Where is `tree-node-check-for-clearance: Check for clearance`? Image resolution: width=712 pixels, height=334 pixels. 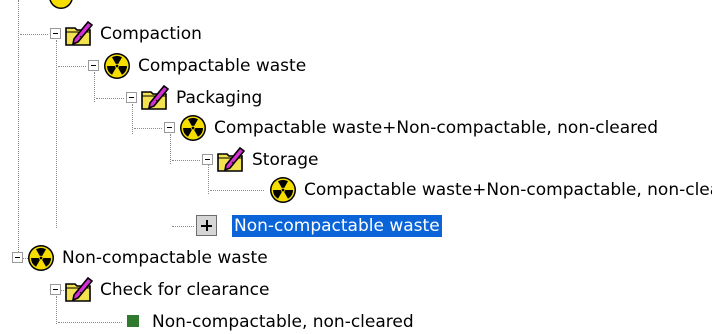
tree-node-check-for-clearance: Check for clearance is located at coordinates (214, 290).